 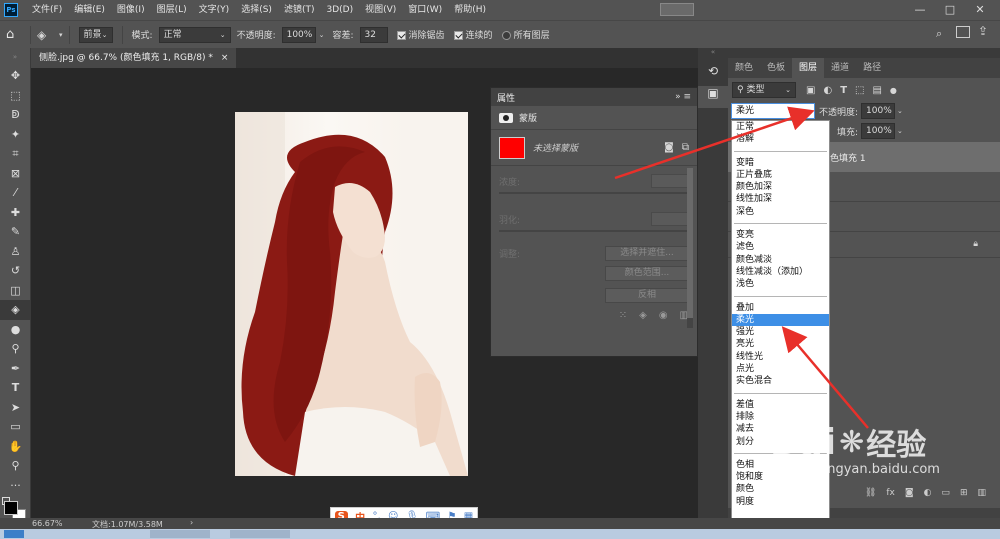 I want to click on menu-edit: 编辑(E), so click(x=89, y=10).